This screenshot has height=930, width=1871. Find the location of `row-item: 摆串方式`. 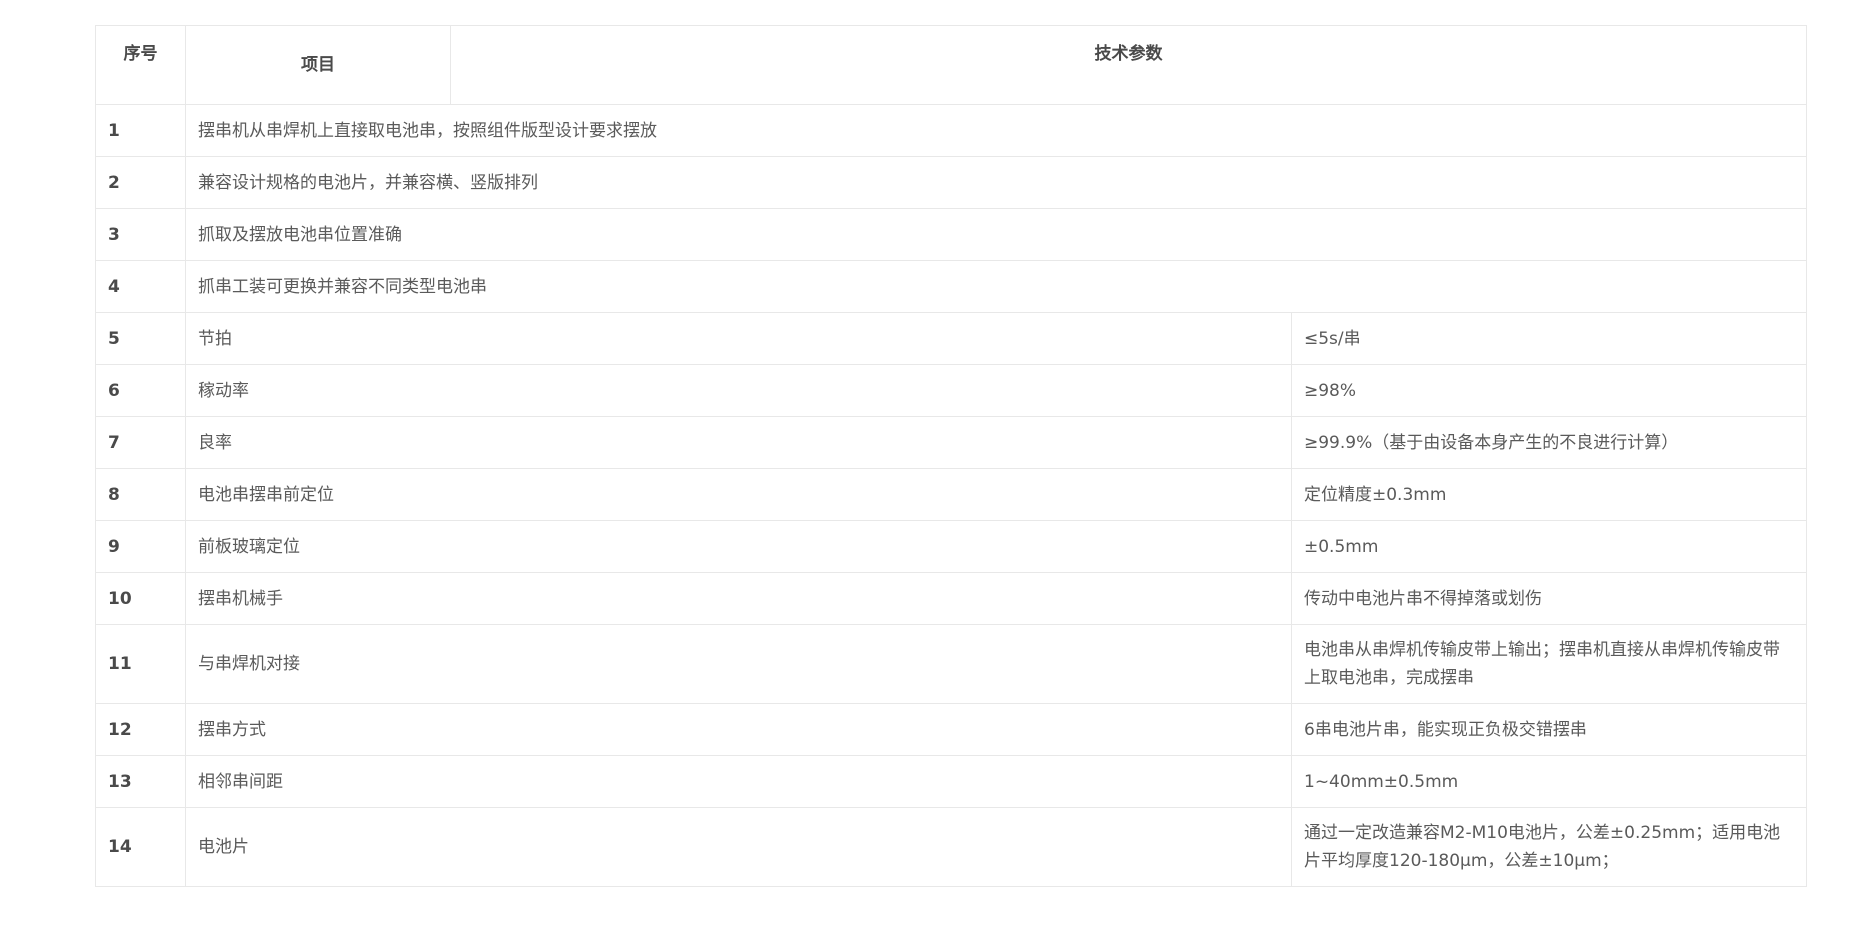

row-item: 摆串方式 is located at coordinates (738, 729).